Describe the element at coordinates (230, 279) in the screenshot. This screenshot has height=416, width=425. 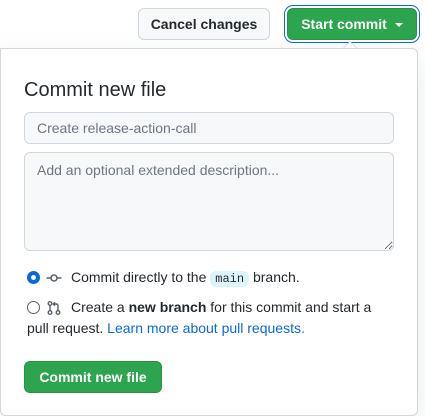
I see `branch-name-badge: main` at that location.